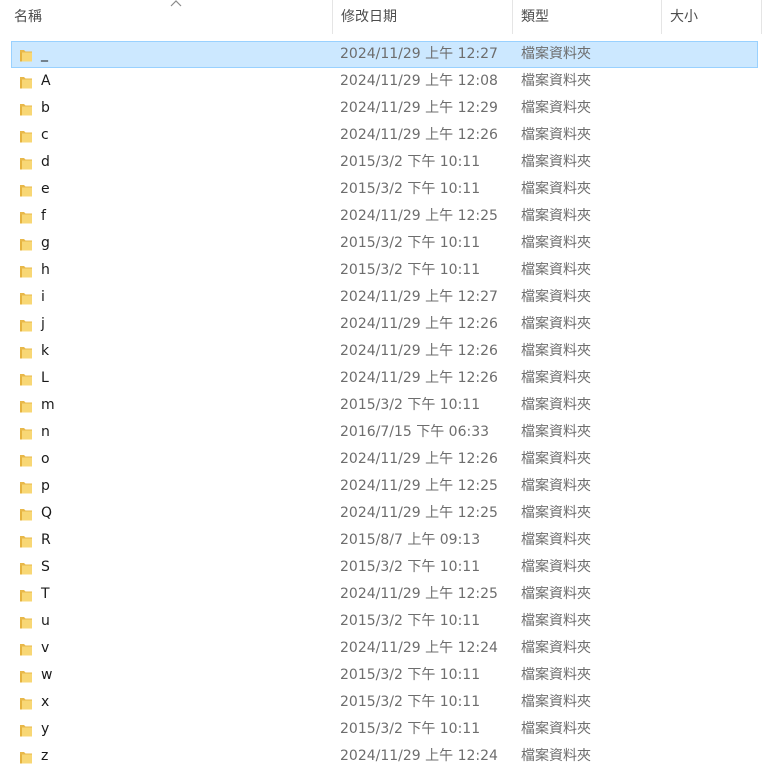  Describe the element at coordinates (46, 540) in the screenshot. I see `file-name: R` at that location.